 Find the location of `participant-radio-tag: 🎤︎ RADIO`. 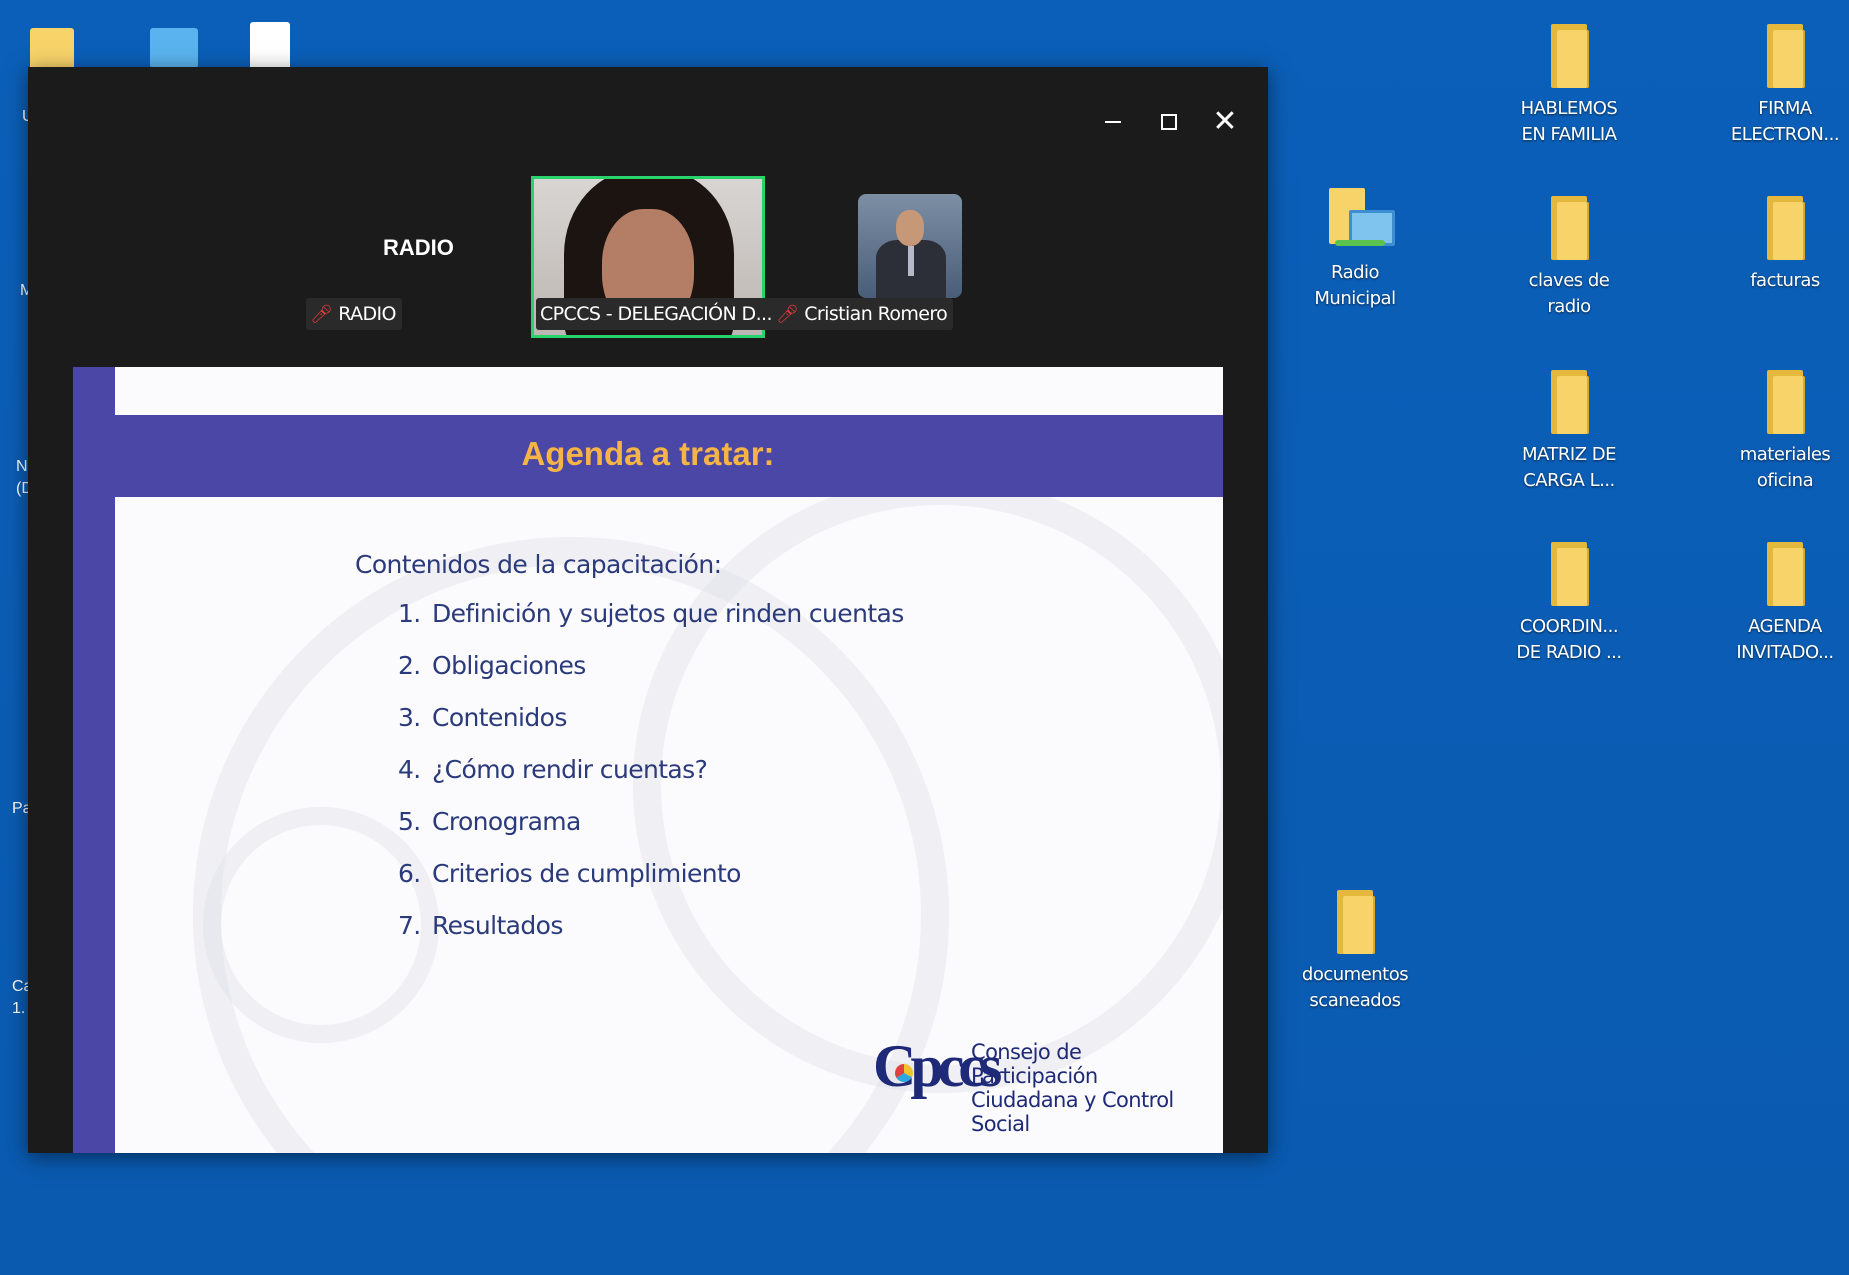

participant-radio-tag: 🎤︎ RADIO is located at coordinates (354, 314).